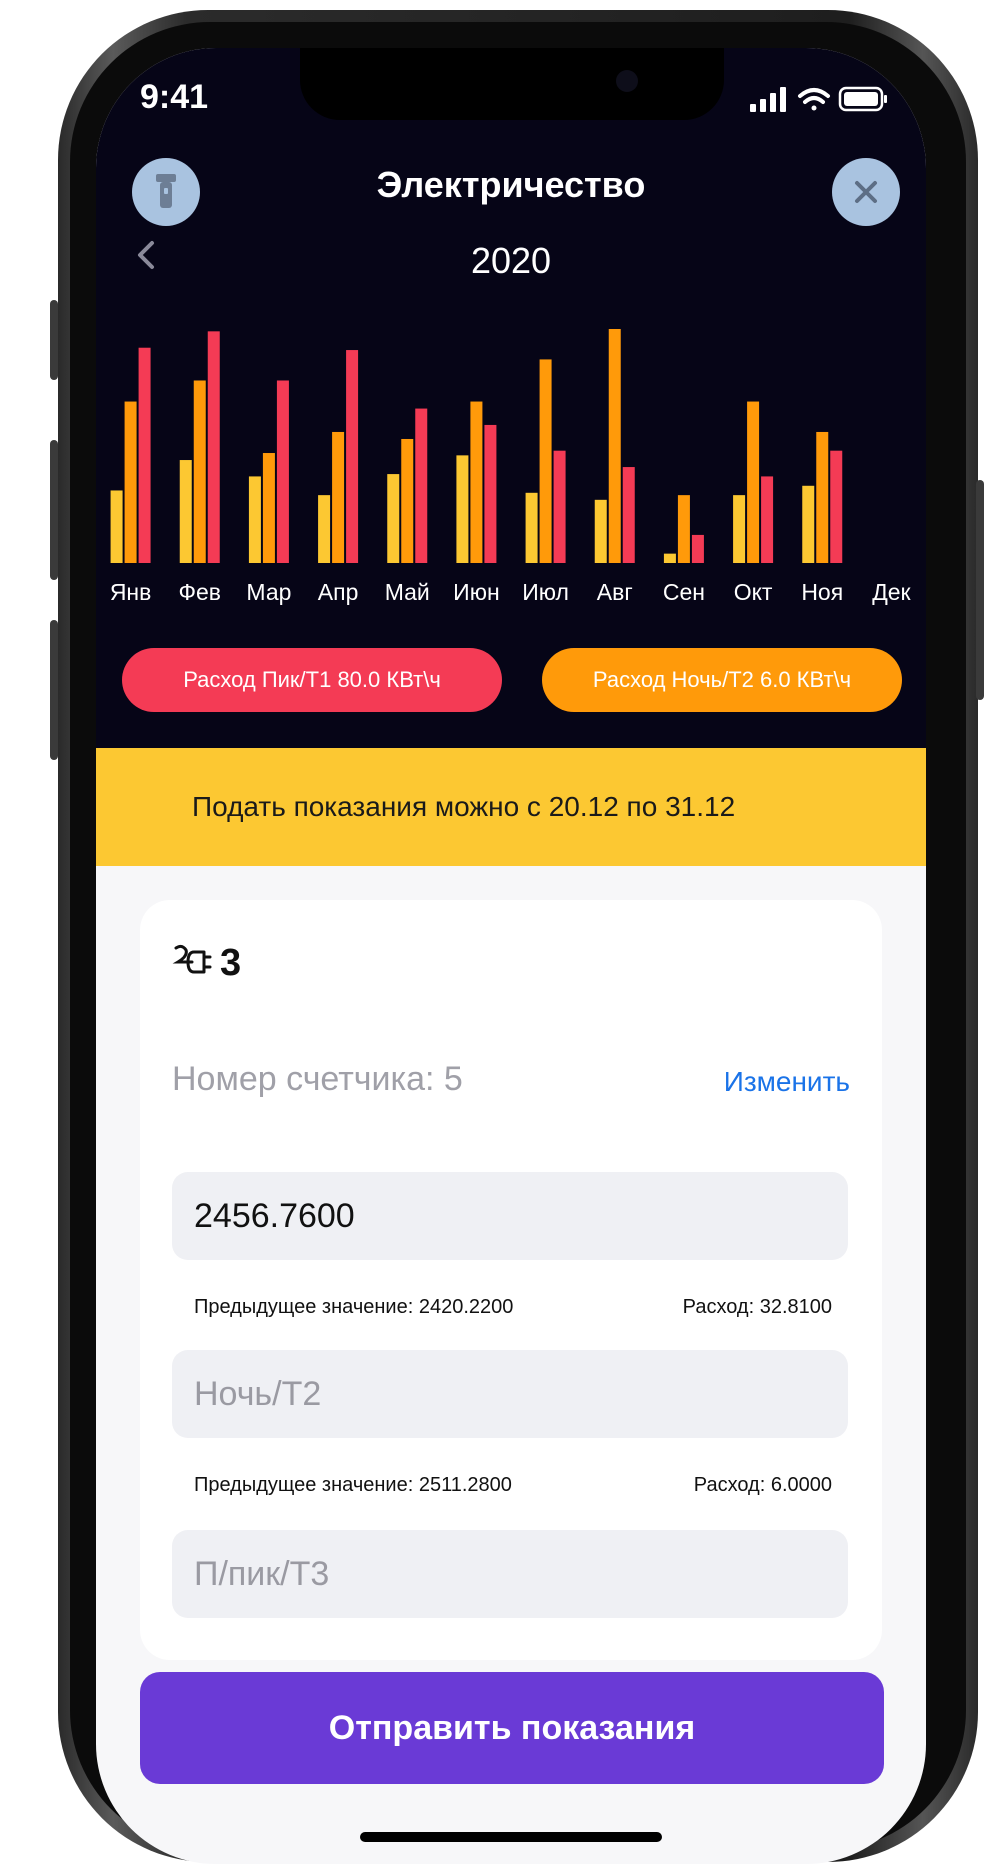  I want to click on month-tick-label: Сен, so click(684, 592).